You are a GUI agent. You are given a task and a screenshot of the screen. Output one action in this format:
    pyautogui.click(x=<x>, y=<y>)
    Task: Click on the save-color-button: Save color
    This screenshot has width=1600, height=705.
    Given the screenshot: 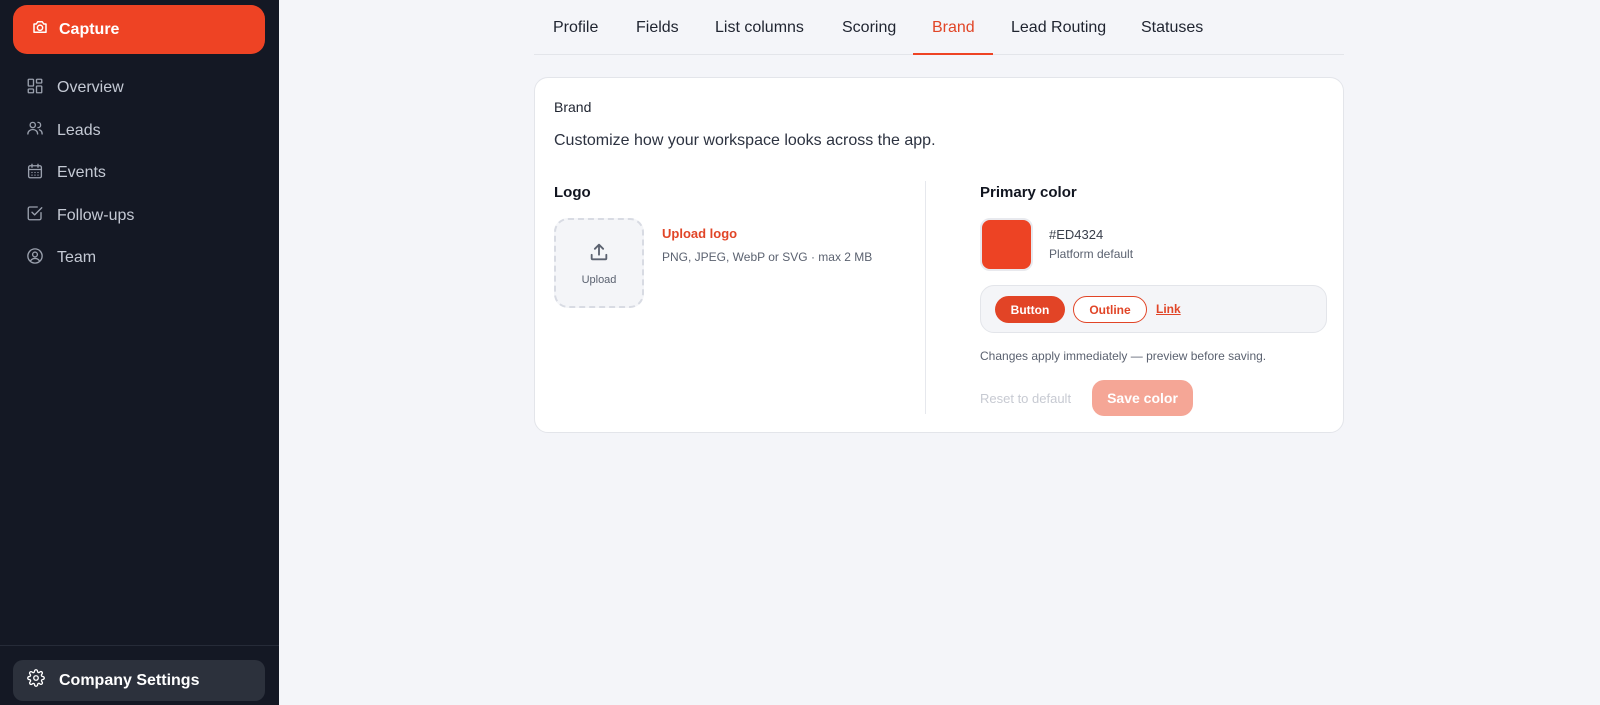 What is the action you would take?
    pyautogui.click(x=1142, y=398)
    